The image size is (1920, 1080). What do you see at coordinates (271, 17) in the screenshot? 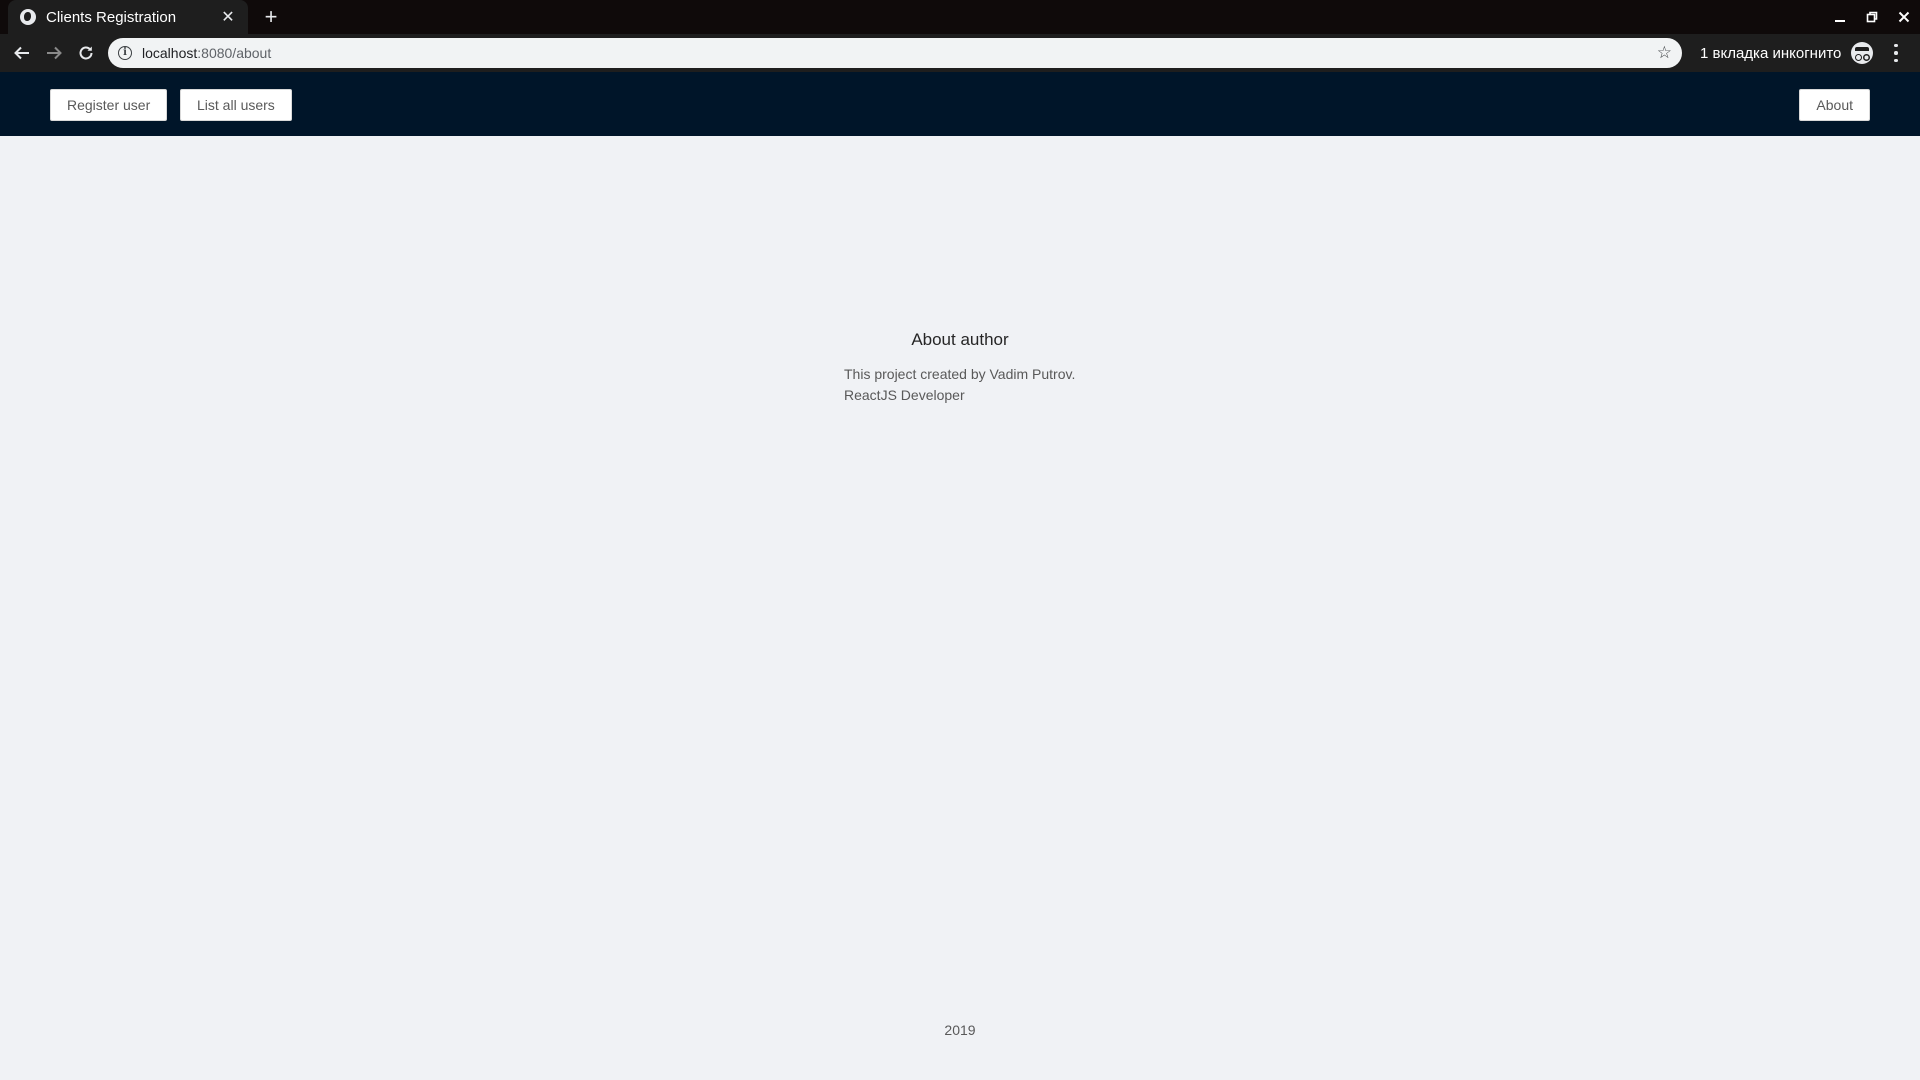
I see `new-tab-button: +` at bounding box center [271, 17].